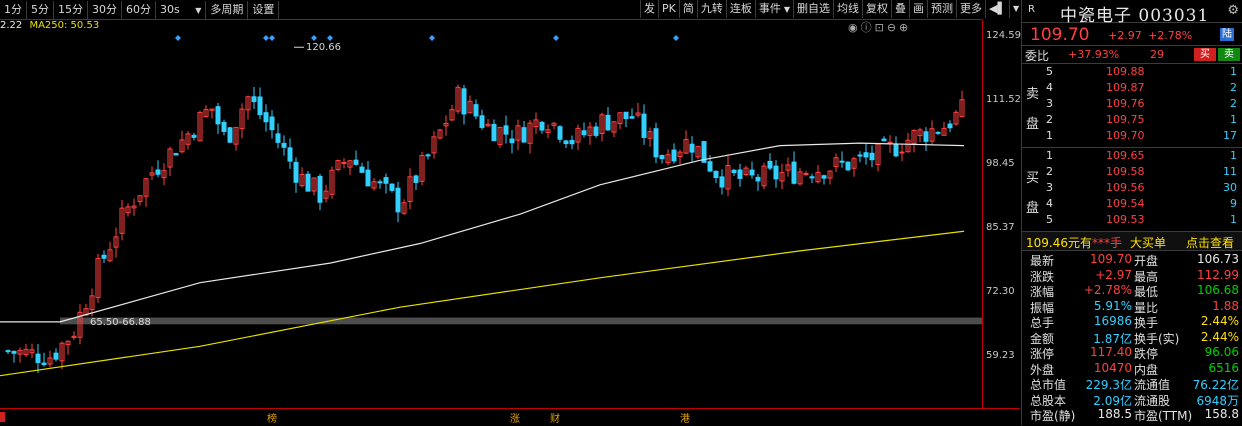 This screenshot has height=426, width=1242. Describe the element at coordinates (1125, 119) in the screenshot. I see `price: 109.75` at that location.